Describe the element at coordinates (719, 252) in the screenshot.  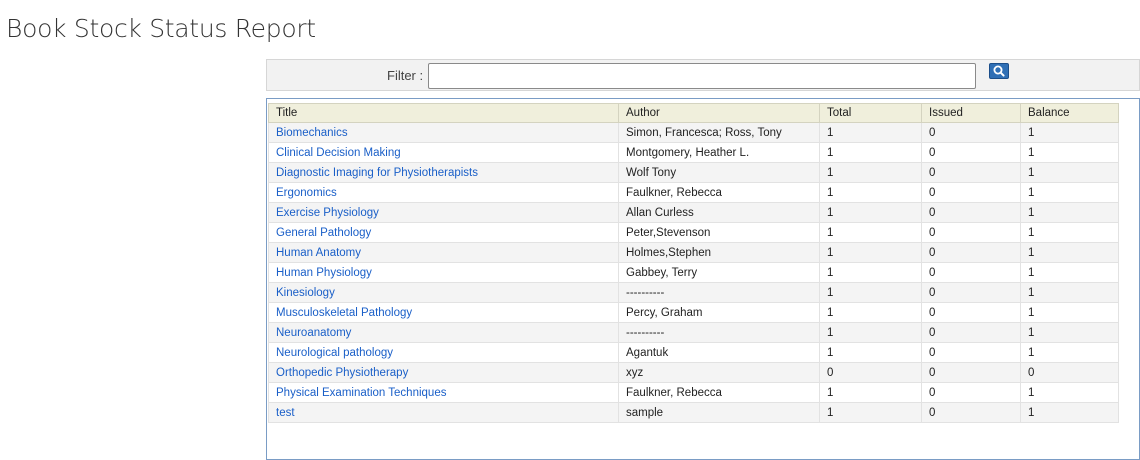
I see `author-cell: Holmes,Stephen` at that location.